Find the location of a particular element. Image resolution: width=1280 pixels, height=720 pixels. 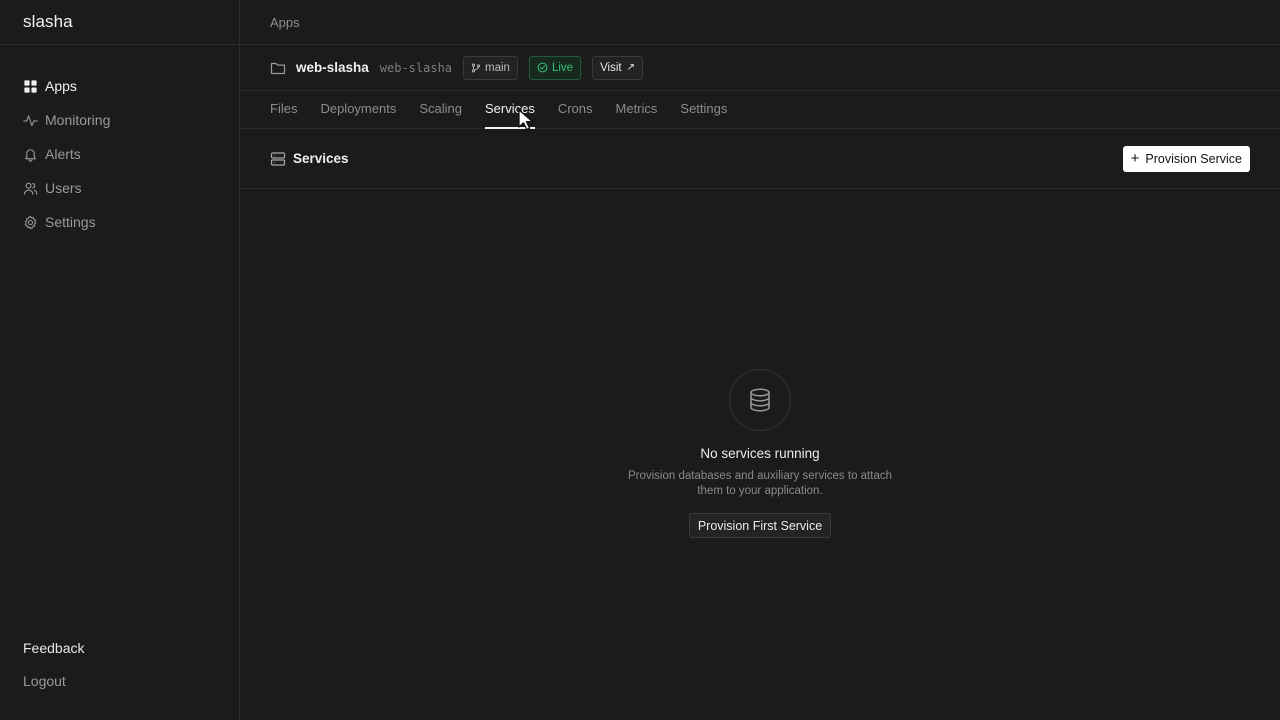

branch-label: main is located at coordinates (497, 67).